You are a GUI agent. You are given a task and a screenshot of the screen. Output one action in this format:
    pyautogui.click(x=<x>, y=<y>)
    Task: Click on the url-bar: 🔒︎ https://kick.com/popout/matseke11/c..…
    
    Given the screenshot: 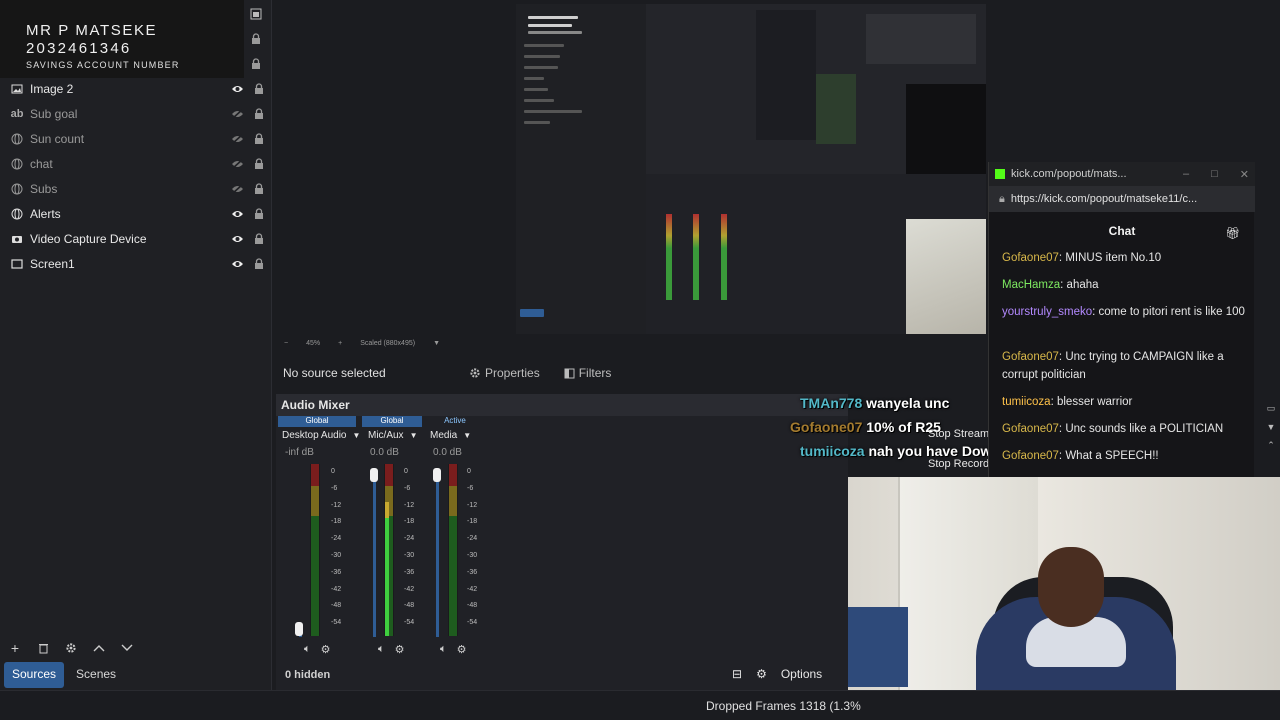 What is the action you would take?
    pyautogui.click(x=1122, y=199)
    